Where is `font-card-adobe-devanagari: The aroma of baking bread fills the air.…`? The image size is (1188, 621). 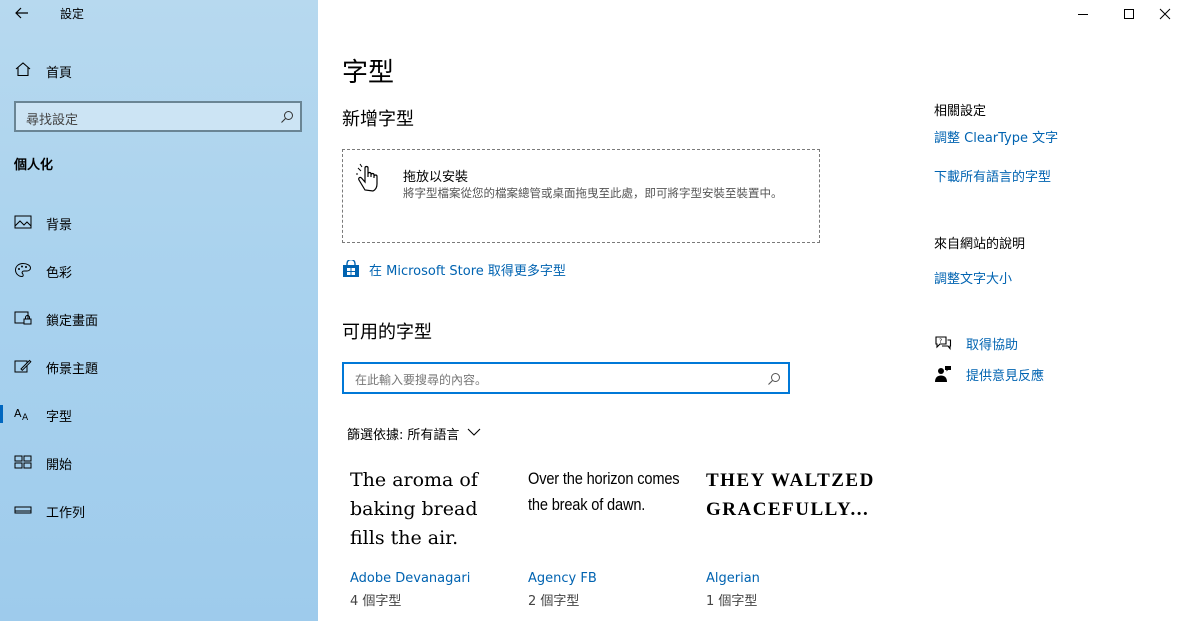
font-card-adobe-devanagari: The aroma of baking bread fills the air.… is located at coordinates (430, 537).